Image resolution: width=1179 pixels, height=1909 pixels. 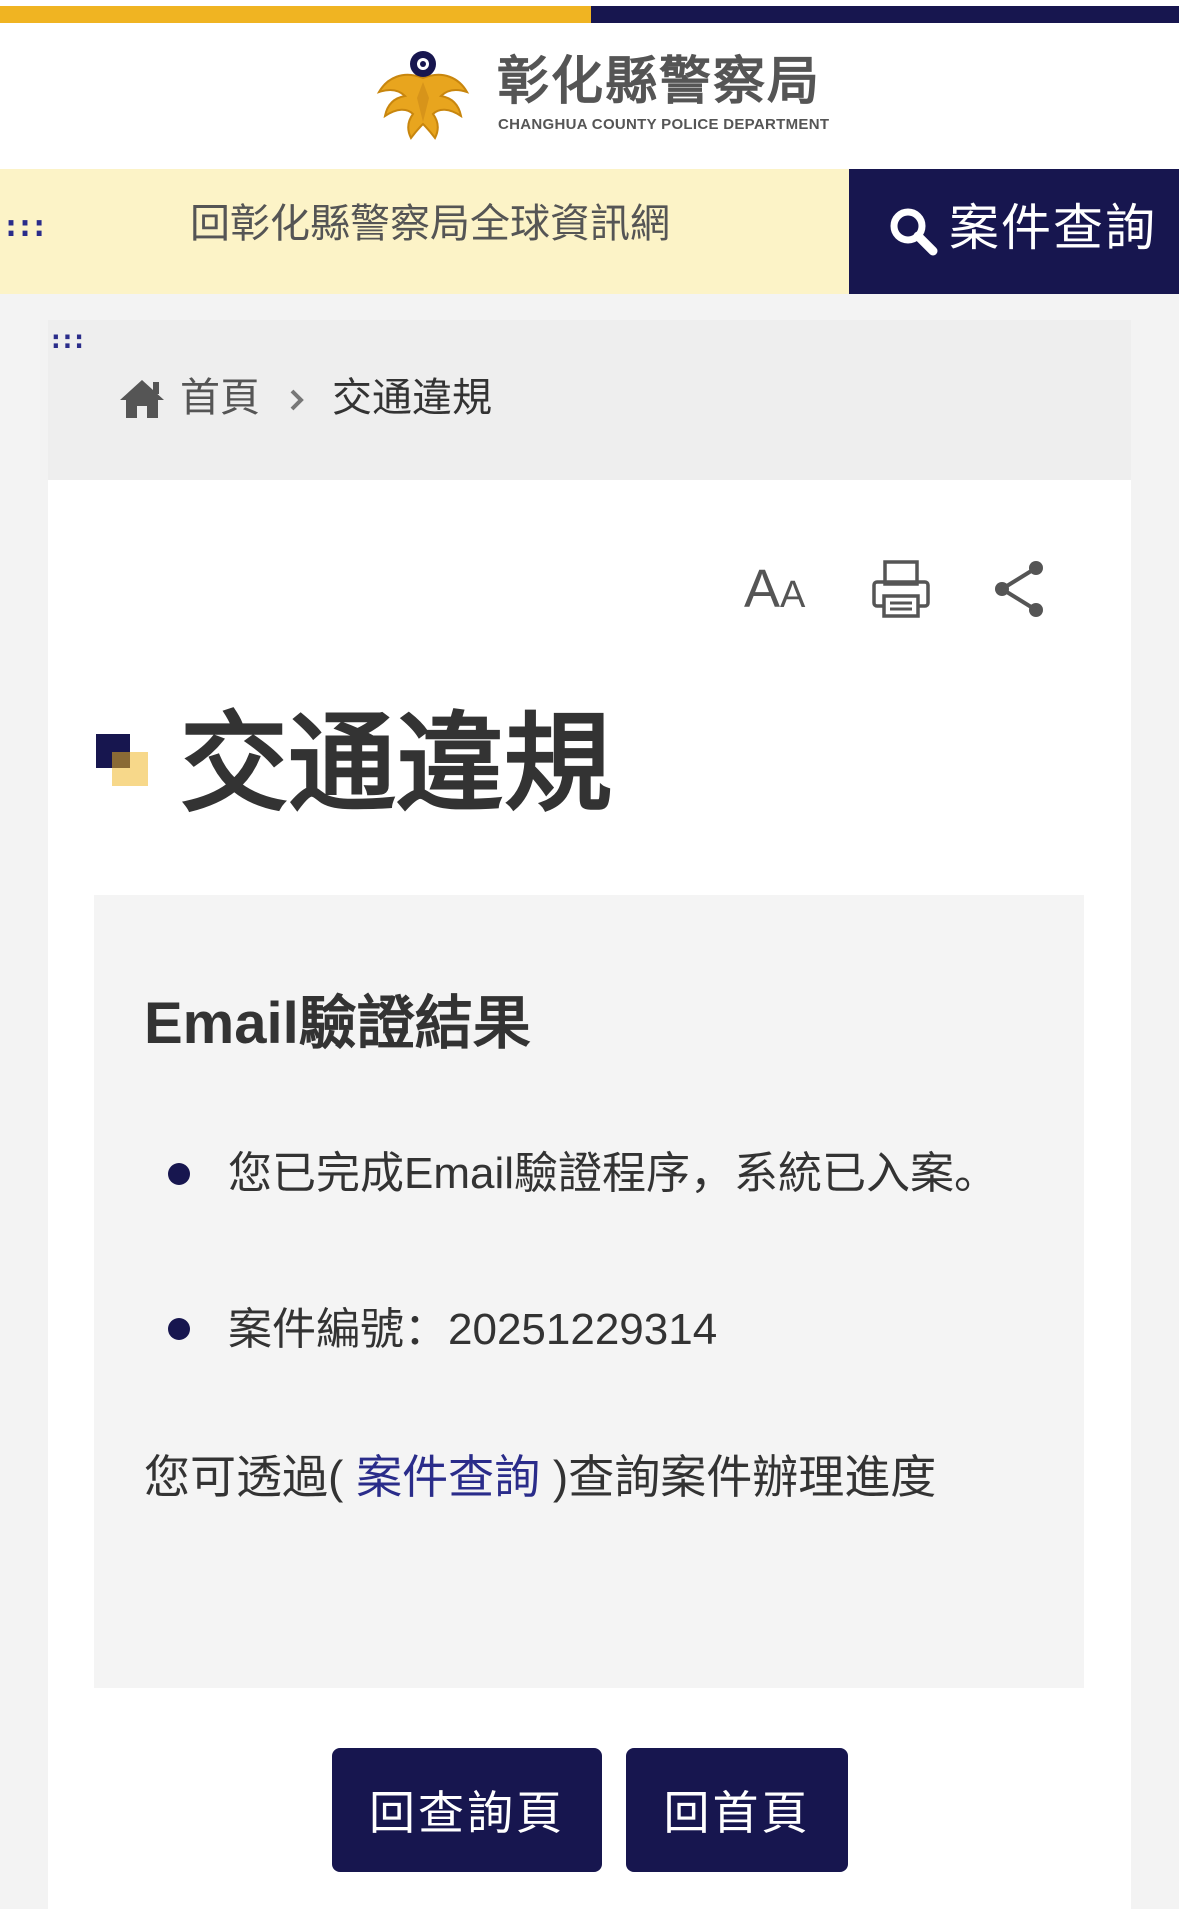 What do you see at coordinates (914, 232) in the screenshot?
I see `search-icon` at bounding box center [914, 232].